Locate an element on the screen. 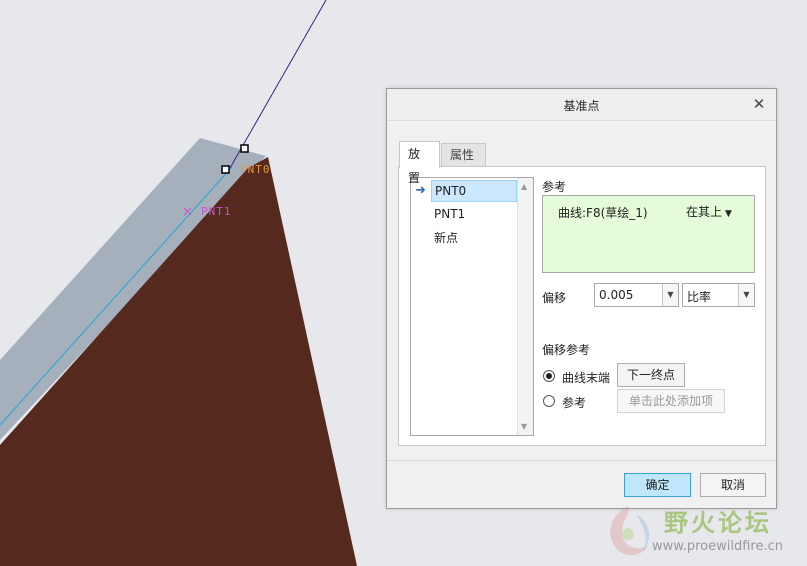  add-item-collector: 单击此处添加项 is located at coordinates (671, 401).